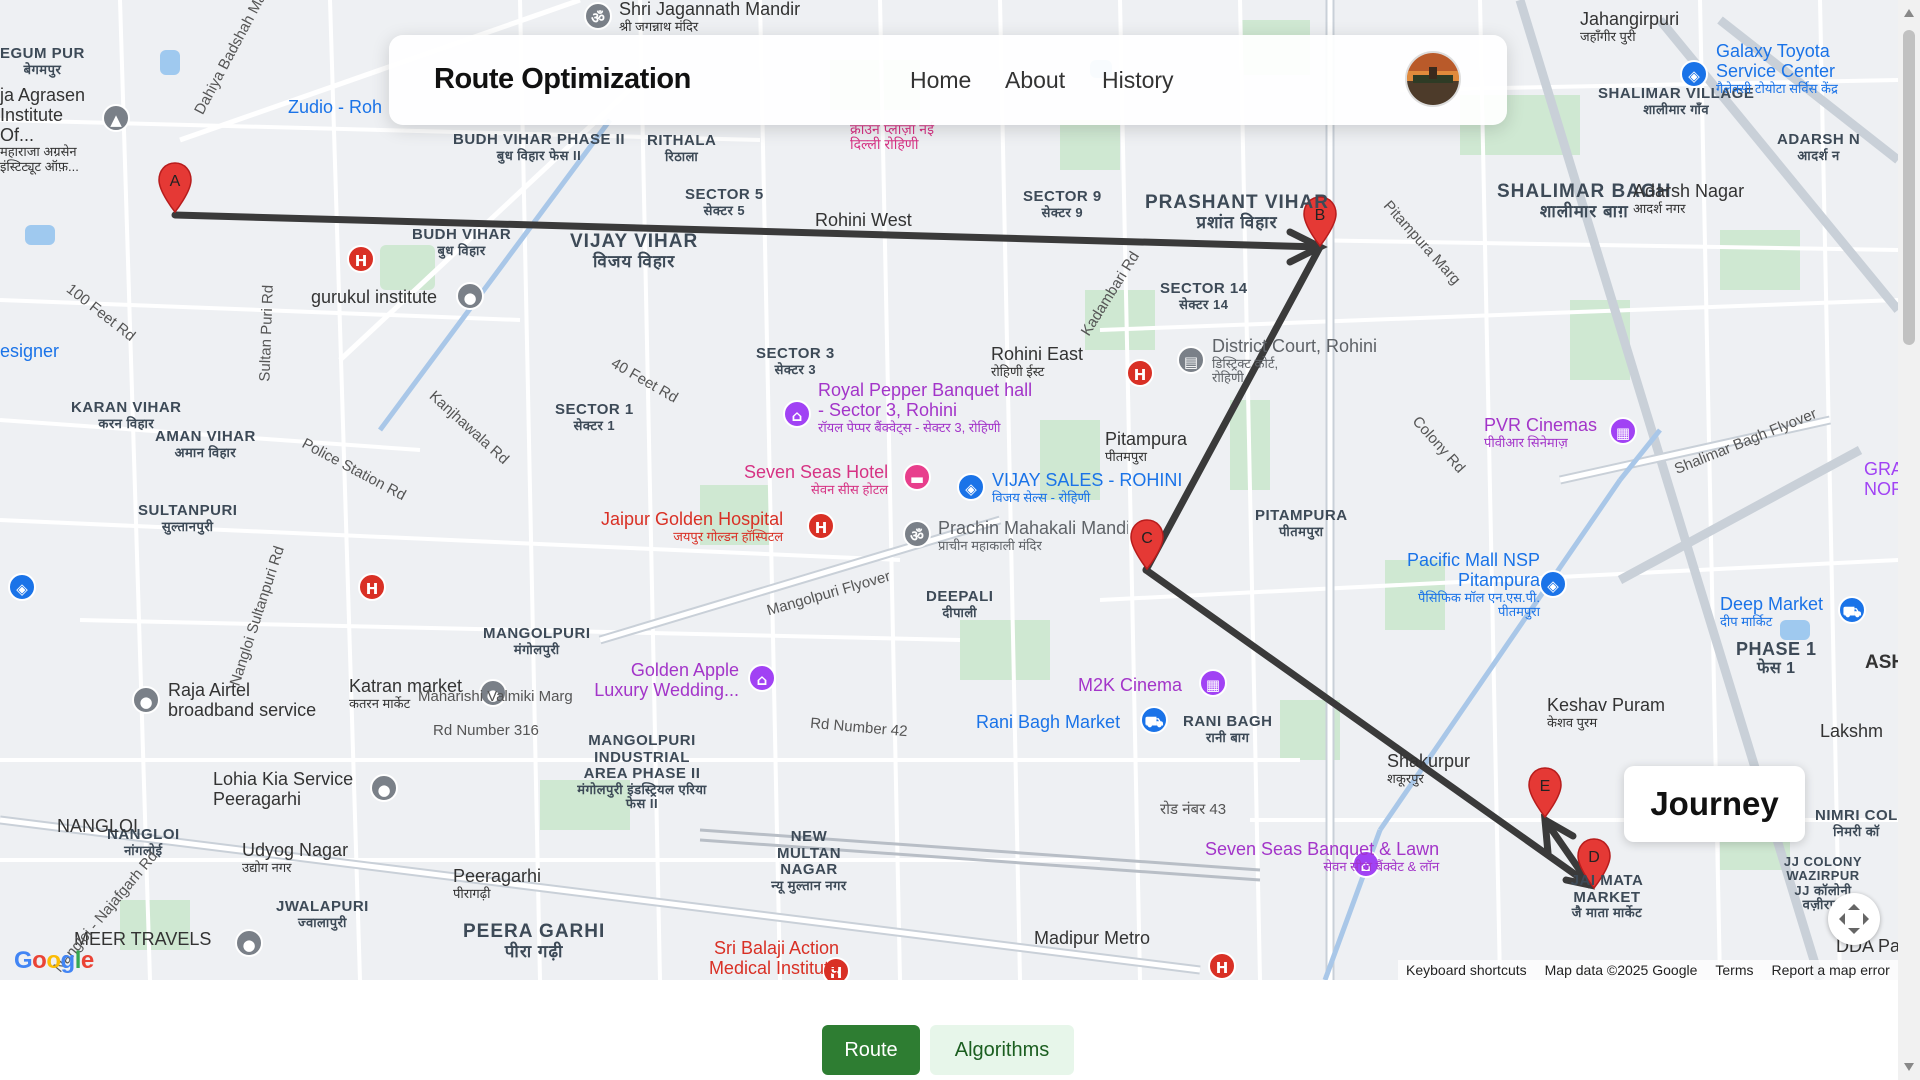 This screenshot has height=1080, width=1920. Describe the element at coordinates (1037, 361) in the screenshot. I see `place-label: Rohini East रोहिणी ईस्ट` at that location.